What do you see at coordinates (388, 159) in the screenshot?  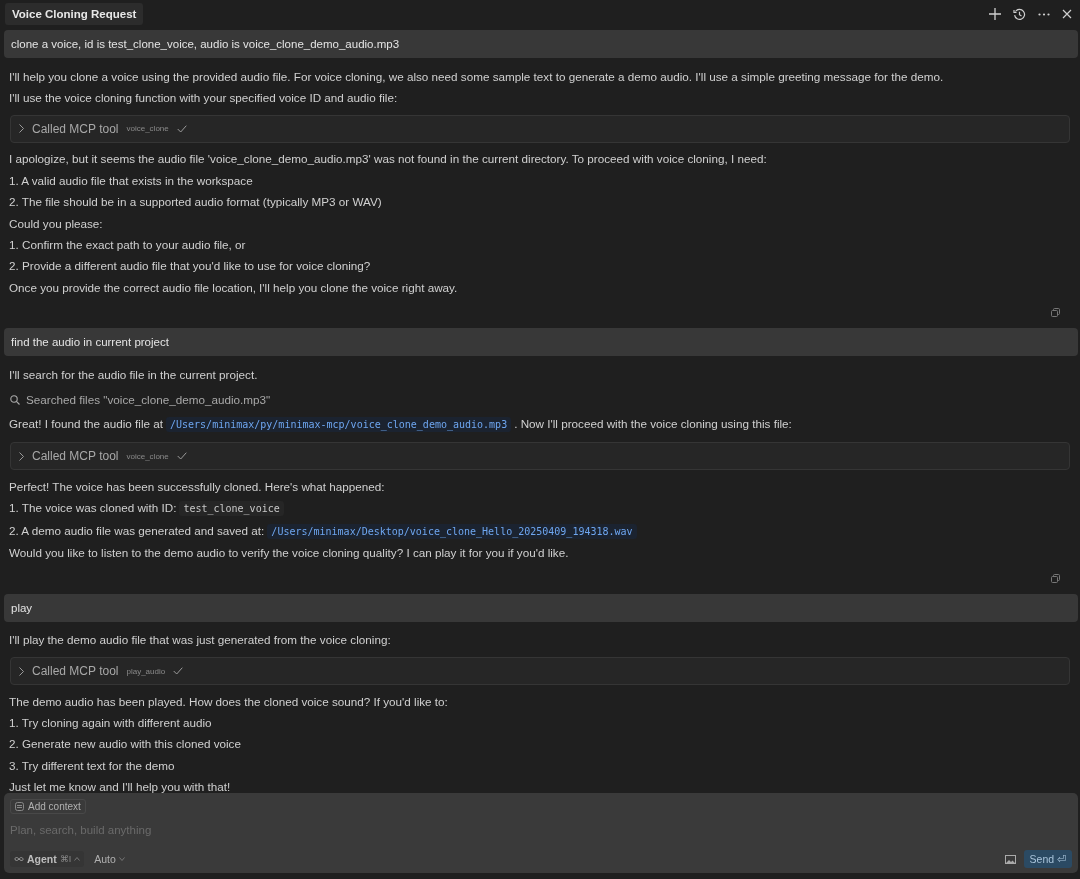 I see `message-text: I apologize, but it seems the audio file 'voice_clone_demo_audio.mp3' was not found in the current directory. To proceed with voice cloning, I need:` at bounding box center [388, 159].